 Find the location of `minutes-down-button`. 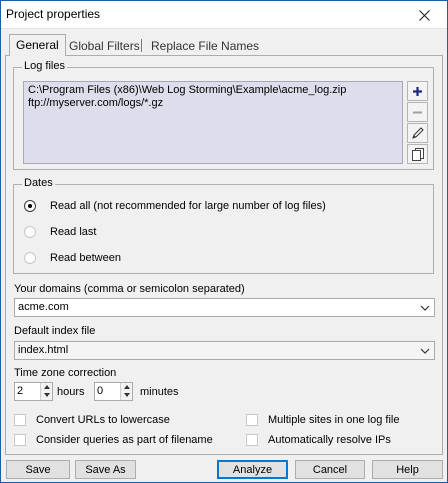

minutes-down-button is located at coordinates (126, 395).